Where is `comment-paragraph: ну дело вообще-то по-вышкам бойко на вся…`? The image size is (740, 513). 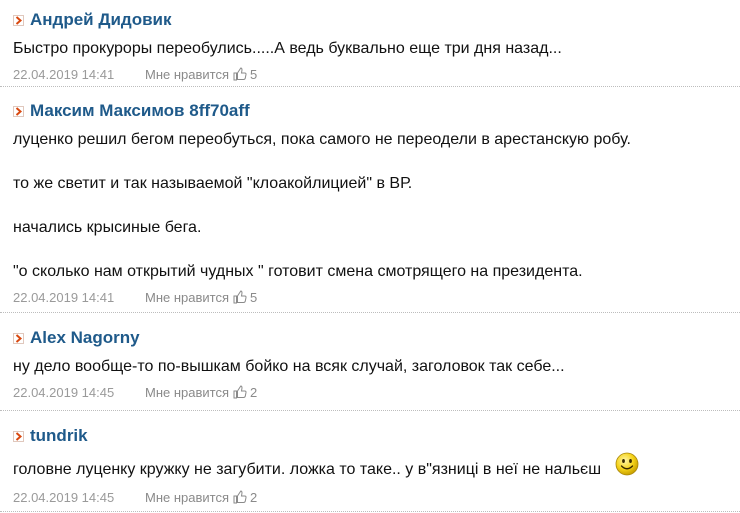
comment-paragraph: ну дело вообще-то по-вышкам бойко на вся… is located at coordinates (289, 366).